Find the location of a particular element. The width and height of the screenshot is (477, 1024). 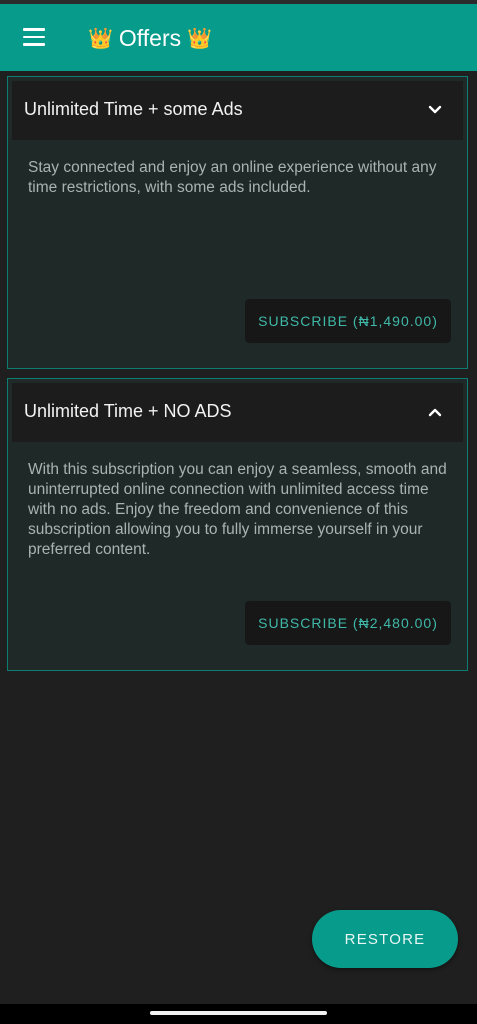

subscribe-button: SUBSCRIBE (₦1,490.00) is located at coordinates (348, 321).